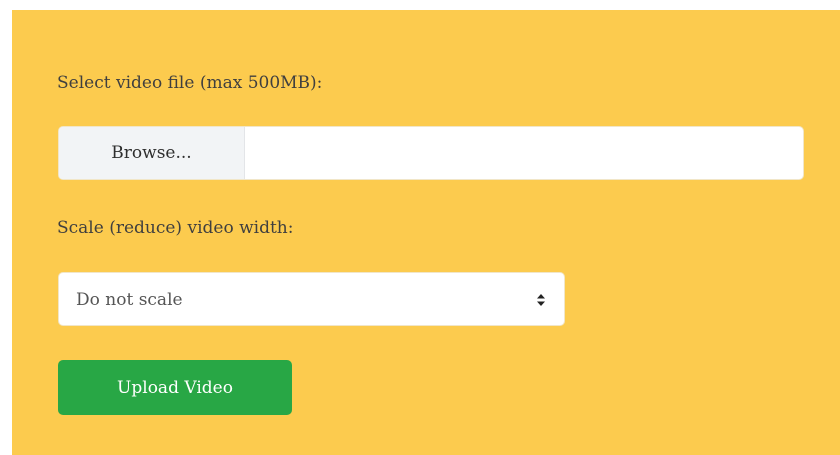 The height and width of the screenshot is (455, 840). Describe the element at coordinates (190, 83) in the screenshot. I see `file-select-label: Select video file (max 500MB):` at that location.